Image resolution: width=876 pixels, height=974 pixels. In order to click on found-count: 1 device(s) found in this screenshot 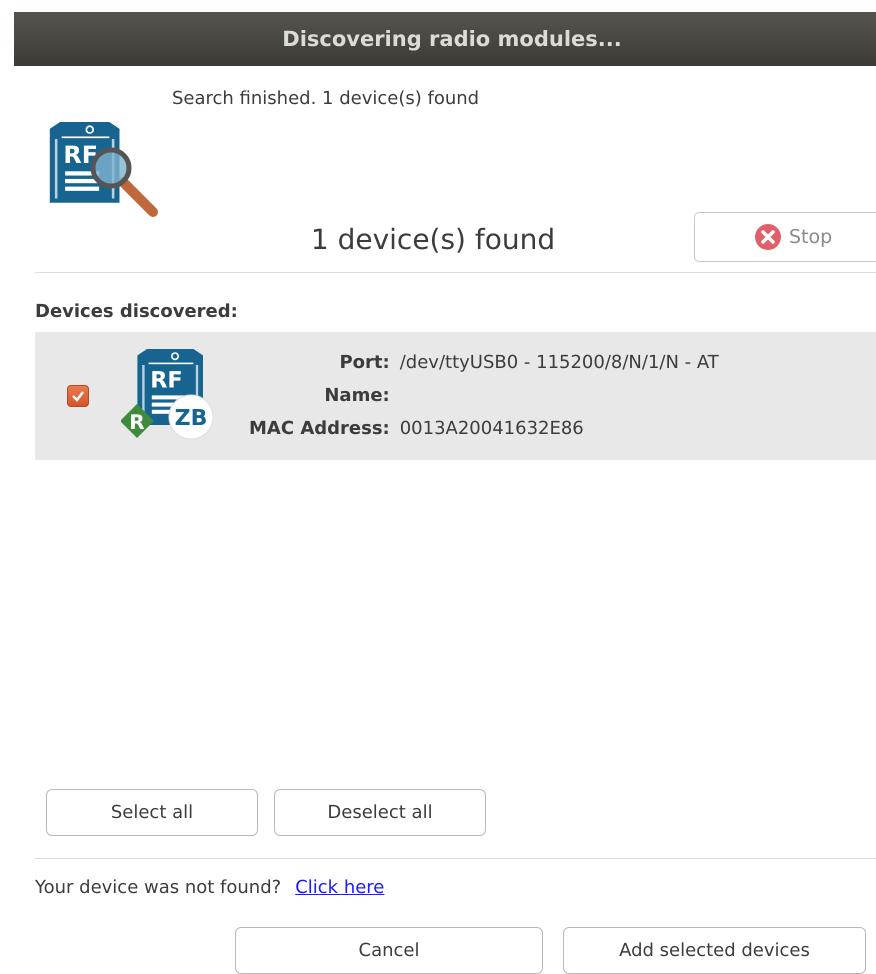, I will do `click(433, 239)`.